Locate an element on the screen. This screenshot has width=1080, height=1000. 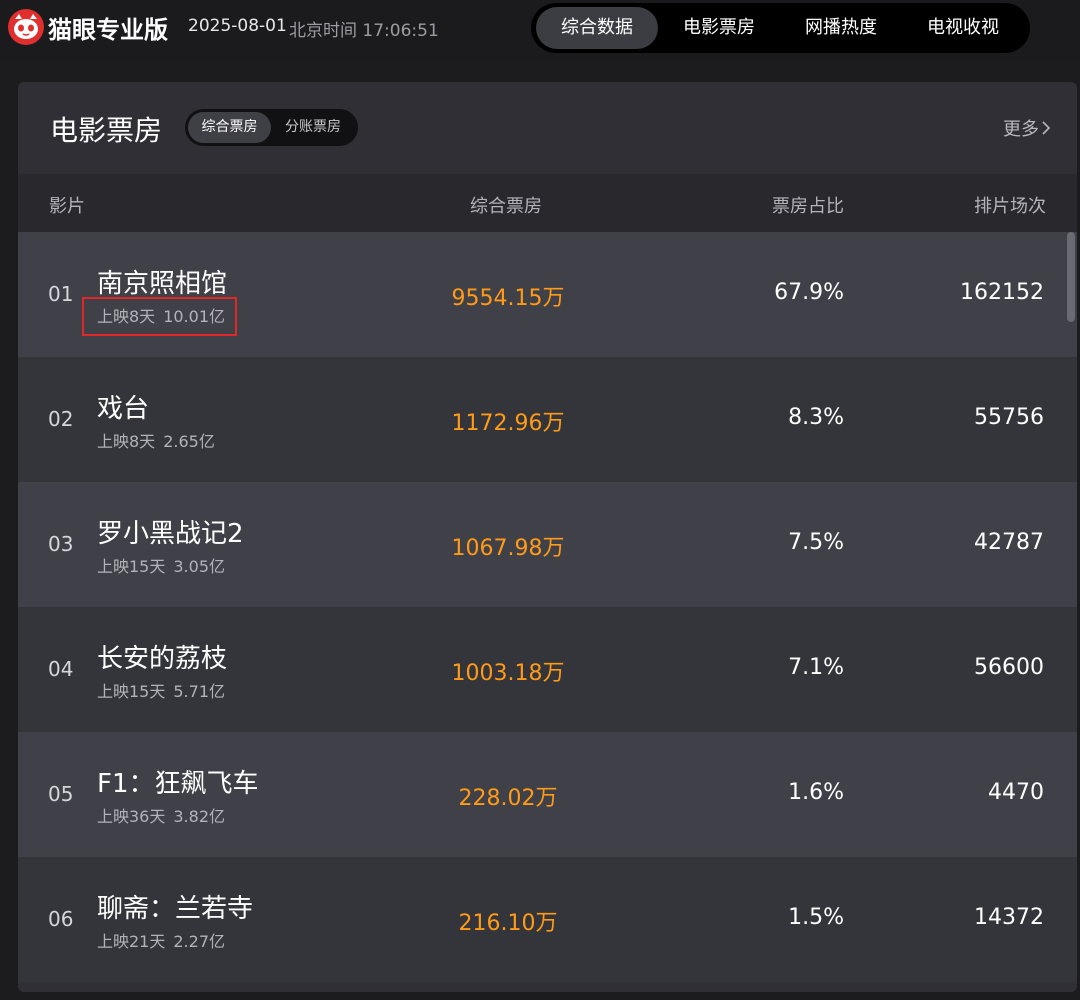
chevron-right-icon is located at coordinates (1046, 128).